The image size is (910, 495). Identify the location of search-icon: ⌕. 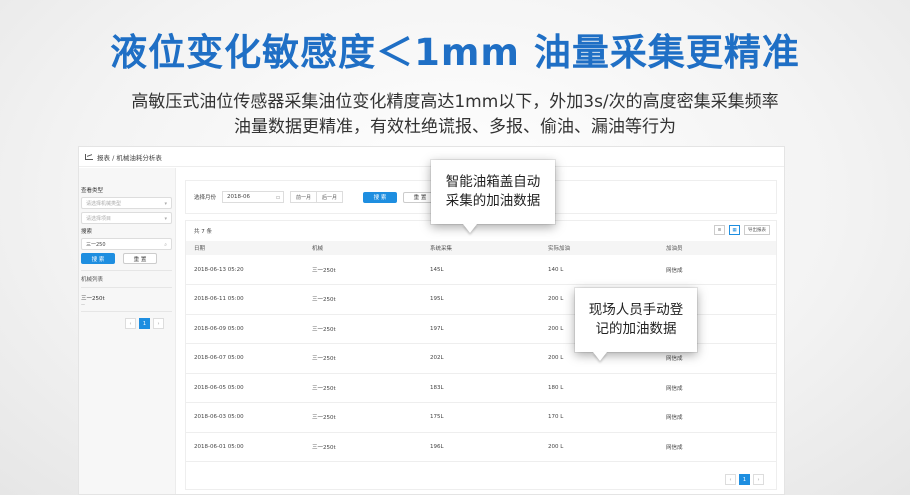
(165, 245).